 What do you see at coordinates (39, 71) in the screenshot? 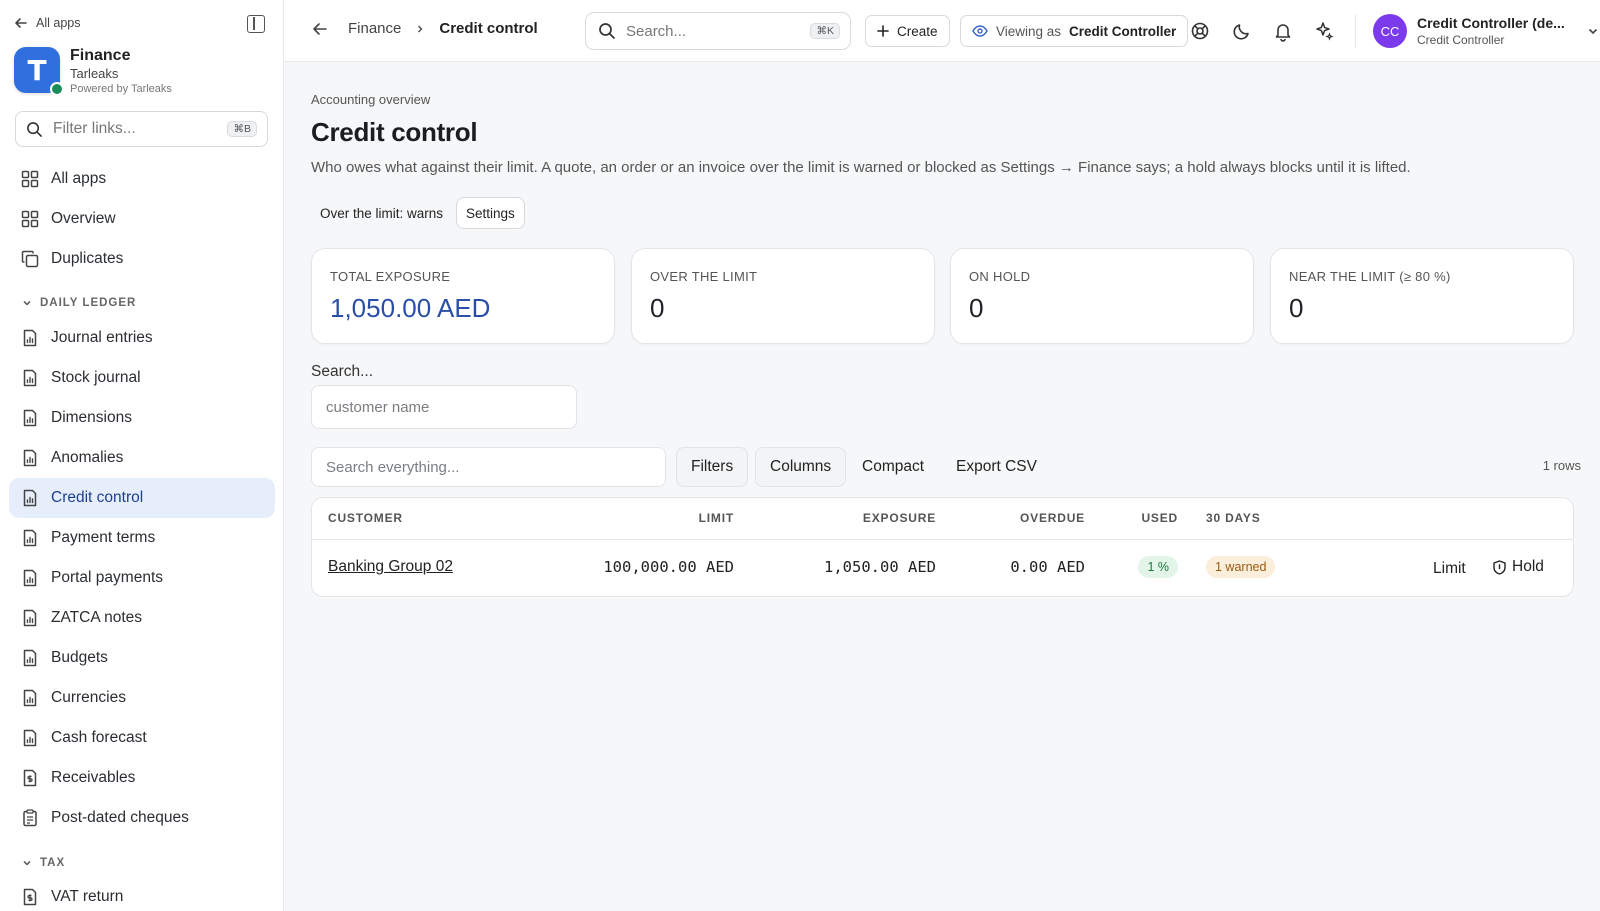
I see `brand-logo: T` at bounding box center [39, 71].